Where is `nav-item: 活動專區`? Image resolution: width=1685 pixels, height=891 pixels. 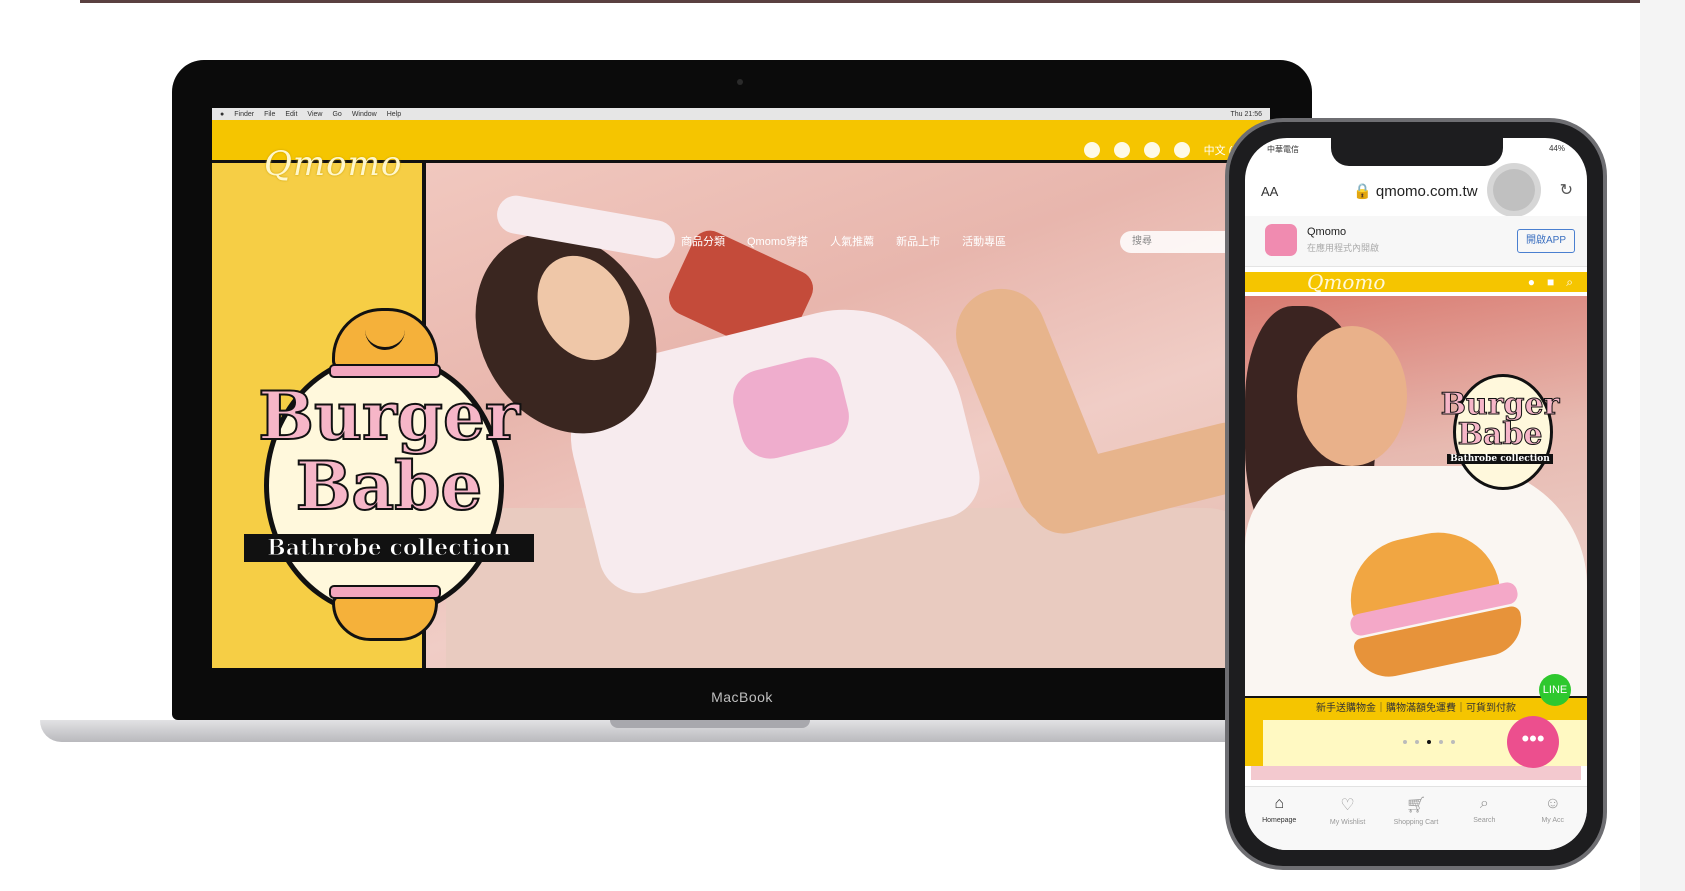 nav-item: 活動專區 is located at coordinates (984, 241).